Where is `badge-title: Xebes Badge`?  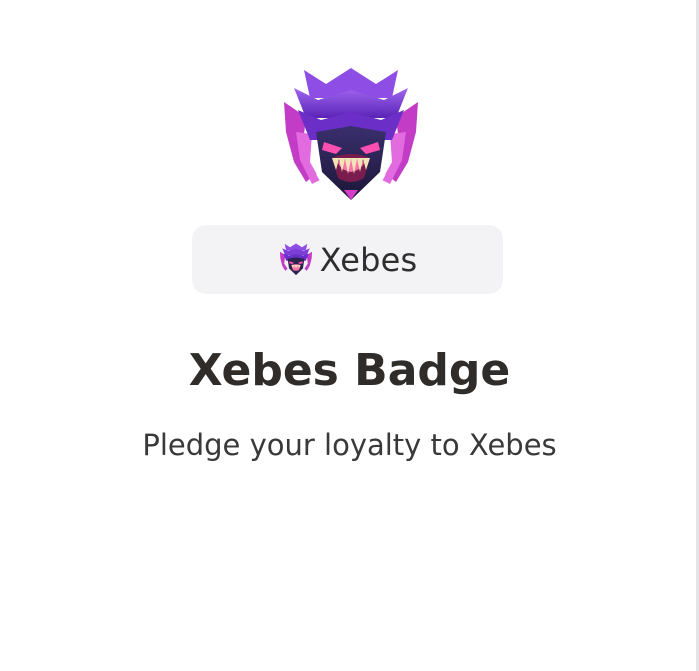 badge-title: Xebes Badge is located at coordinates (349, 370).